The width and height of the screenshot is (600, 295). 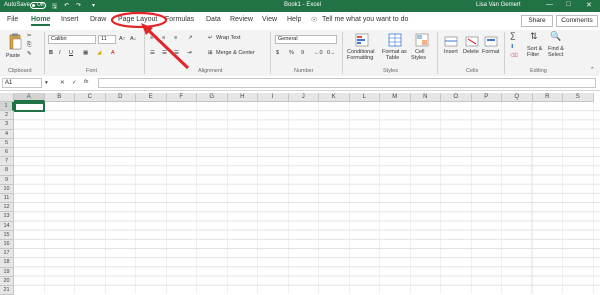 I want to click on collapse-ribbon-icon: ⌃, so click(x=592, y=70).